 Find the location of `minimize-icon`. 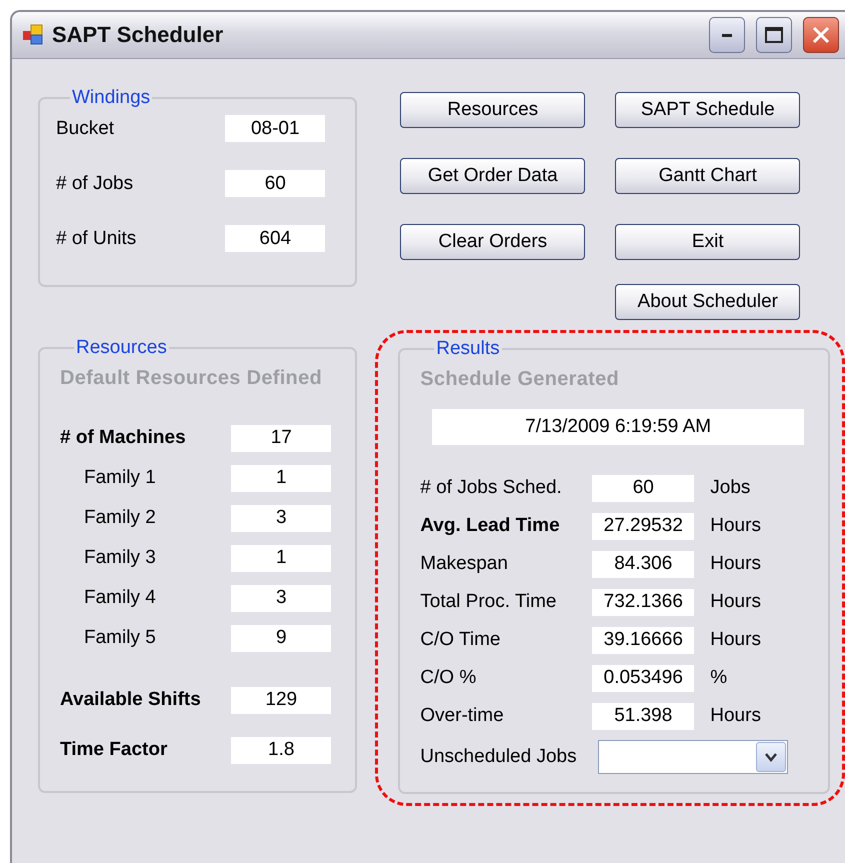

minimize-icon is located at coordinates (727, 35).